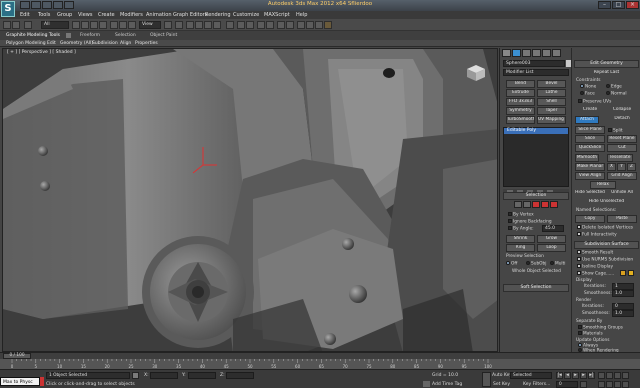 The image size is (640, 388). What do you see at coordinates (190, 15) in the screenshot?
I see `menu-graph-editors: Graph Editors` at bounding box center [190, 15].